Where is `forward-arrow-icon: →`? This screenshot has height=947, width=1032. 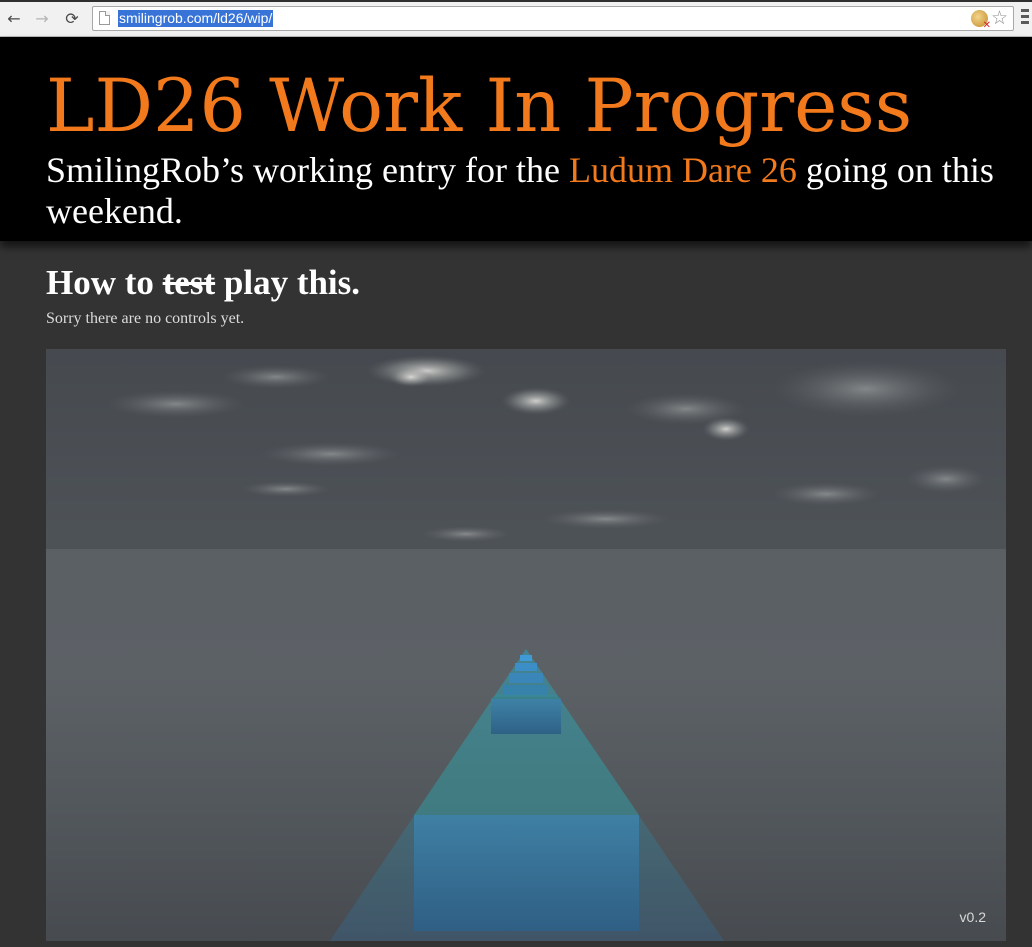 forward-arrow-icon: → is located at coordinates (42, 18).